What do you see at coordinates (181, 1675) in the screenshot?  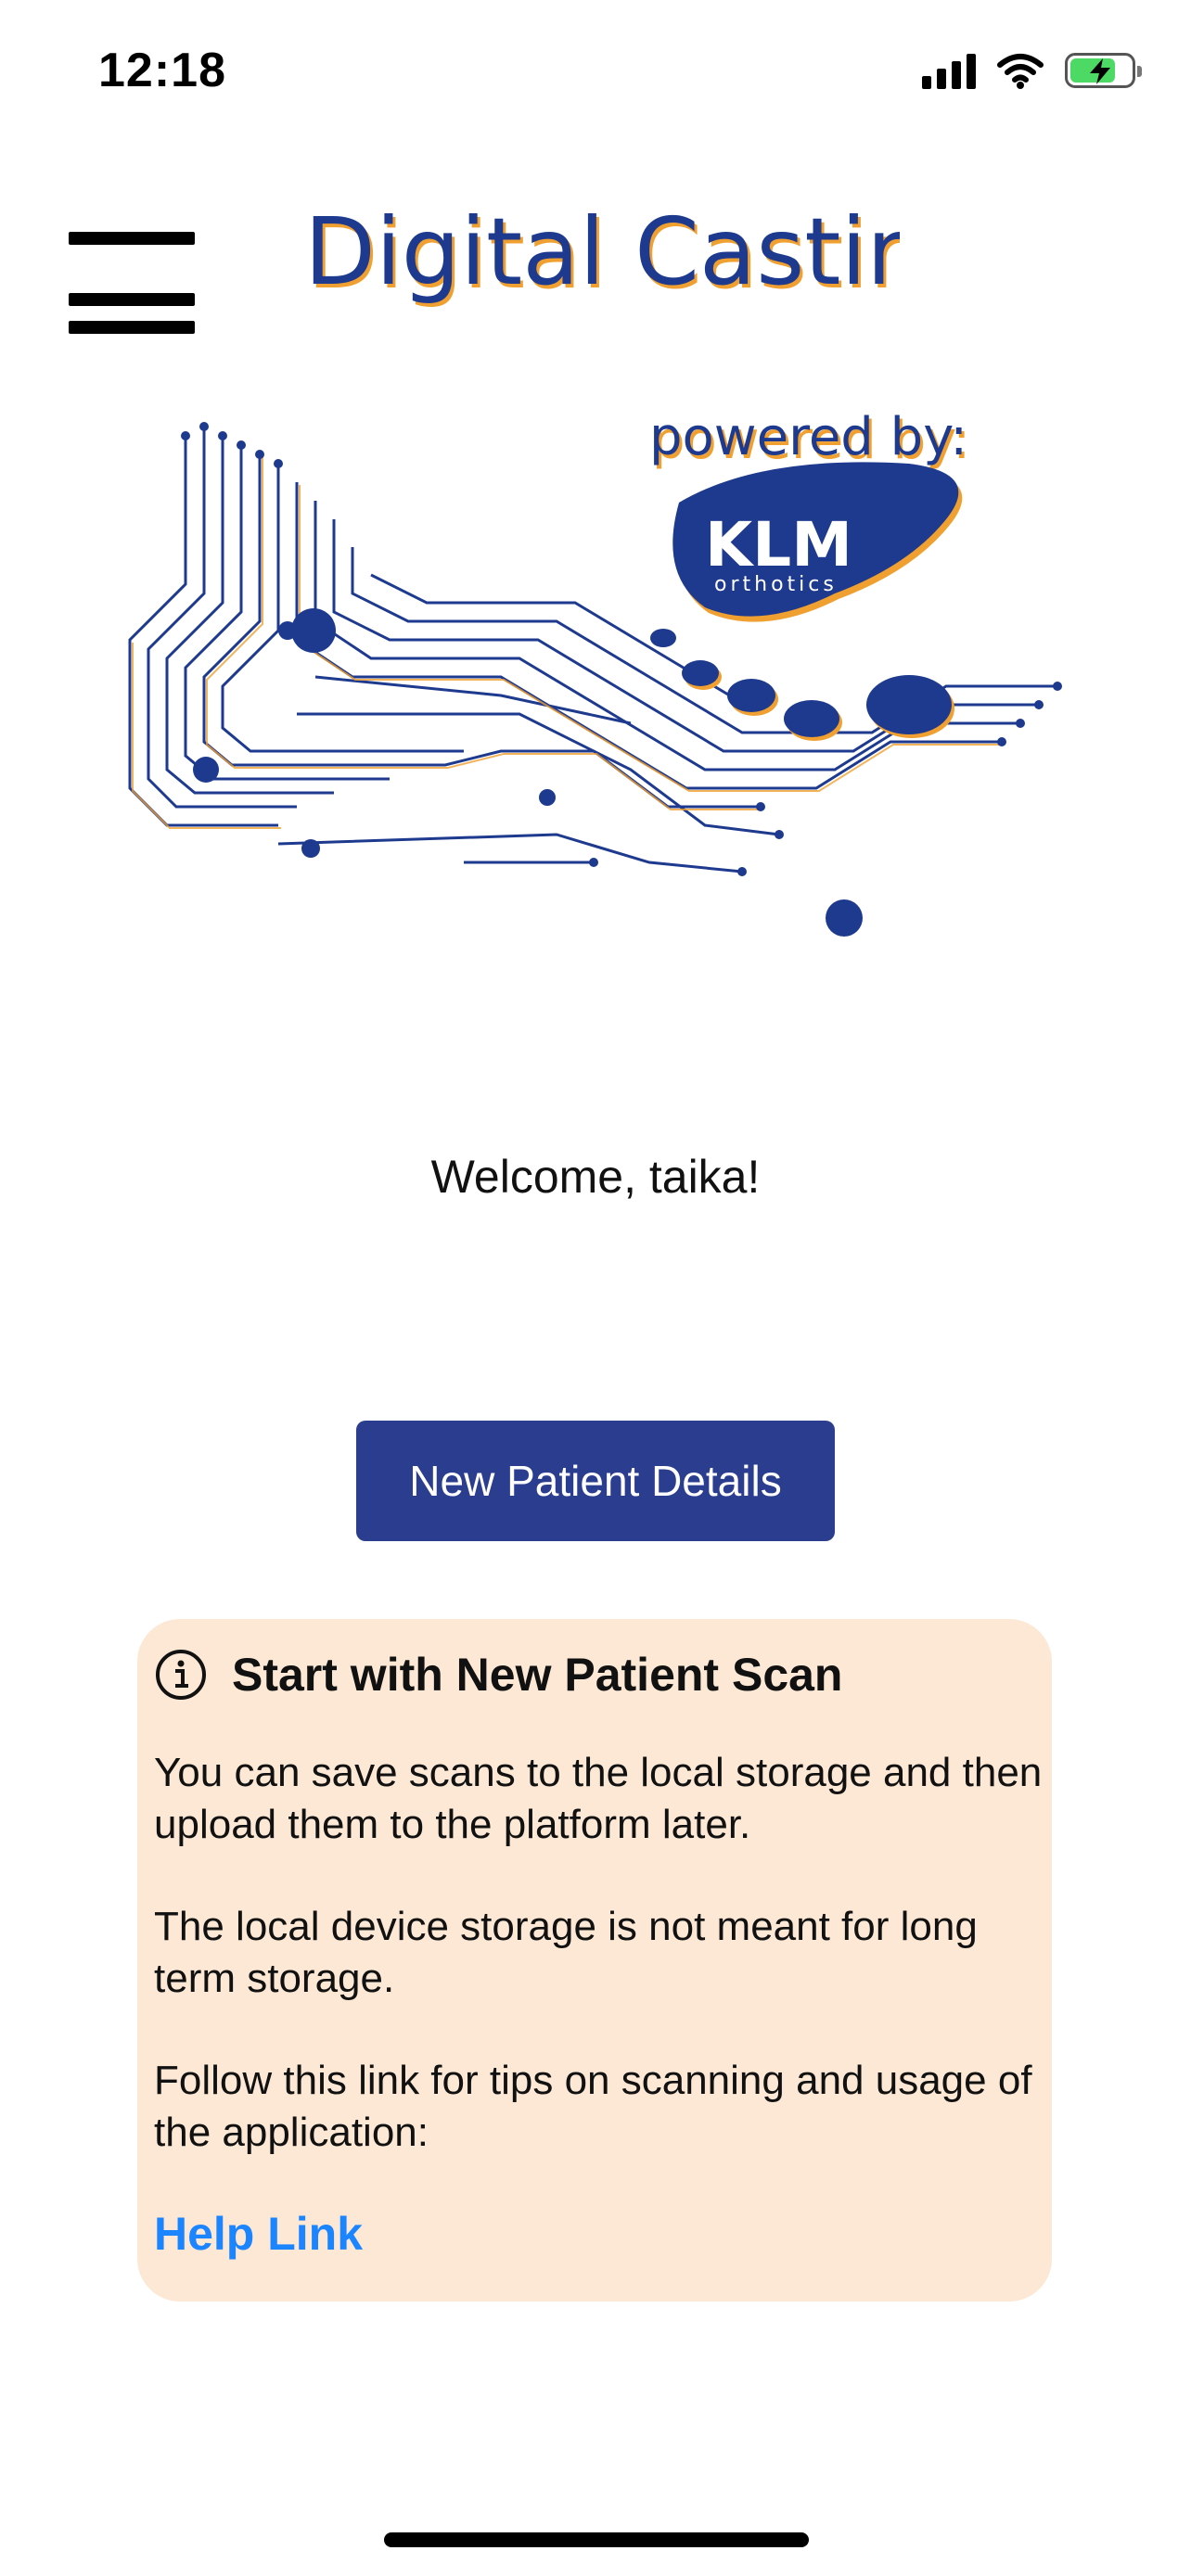 I see `info-icon` at bounding box center [181, 1675].